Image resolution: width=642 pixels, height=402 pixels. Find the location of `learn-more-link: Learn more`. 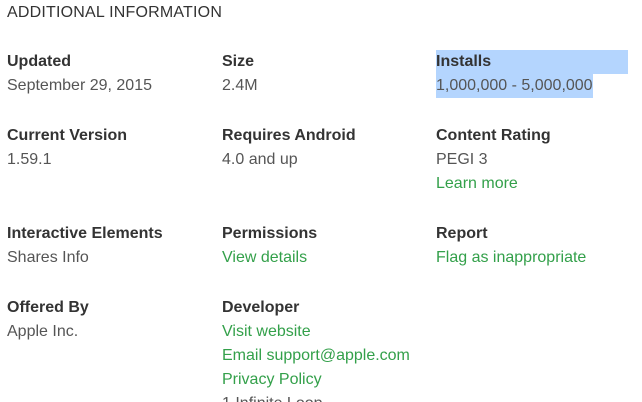

learn-more-link: Learn more is located at coordinates (538, 184).